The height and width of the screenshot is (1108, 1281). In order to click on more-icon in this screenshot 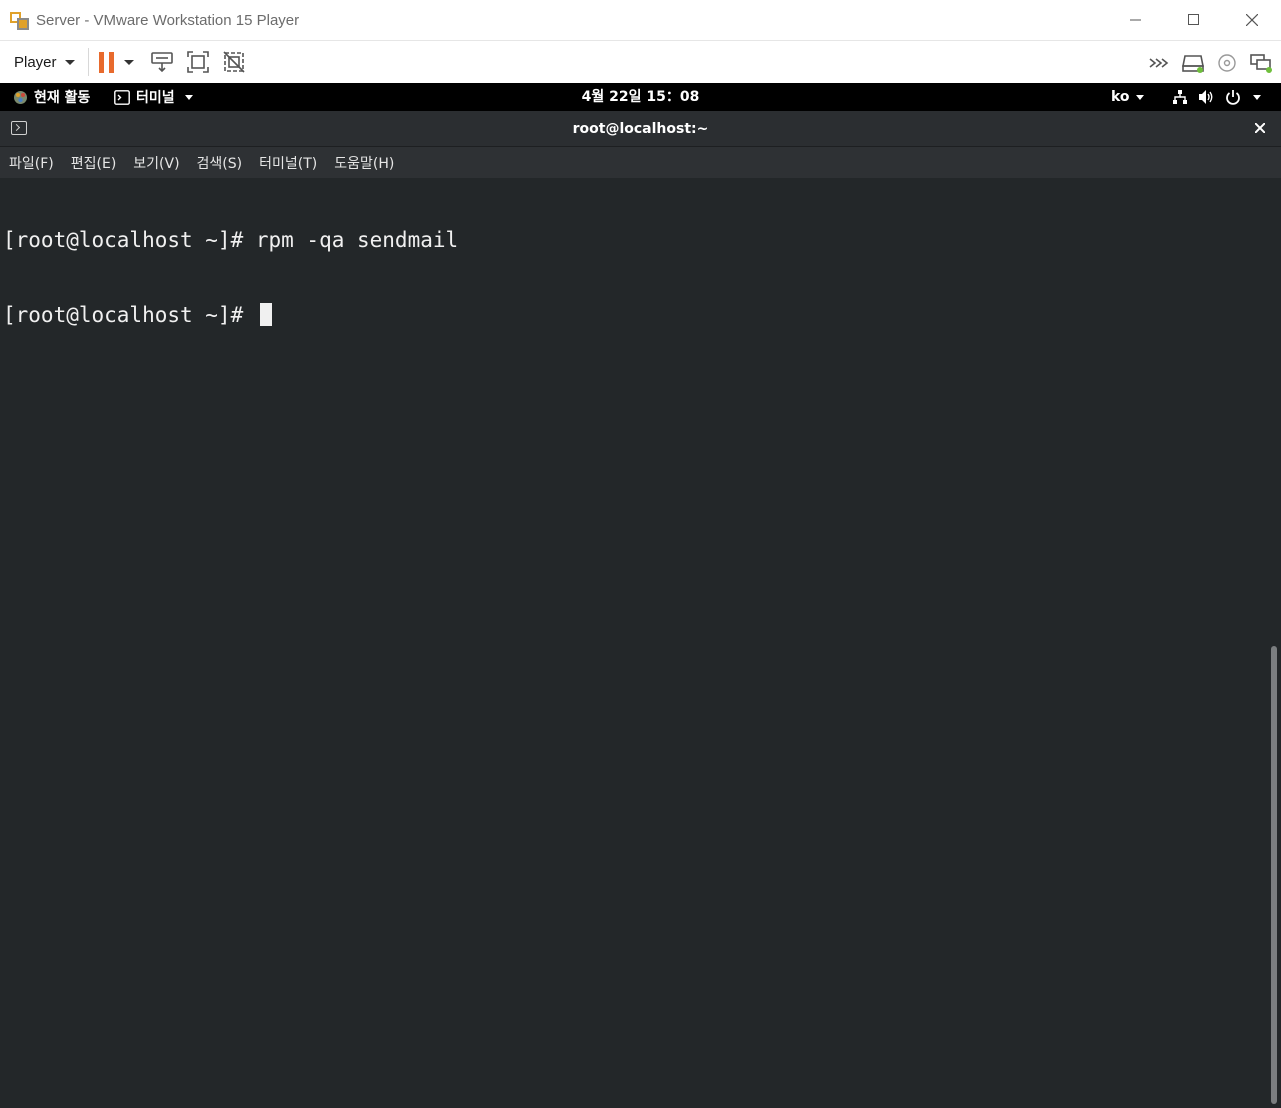, I will do `click(1159, 62)`.